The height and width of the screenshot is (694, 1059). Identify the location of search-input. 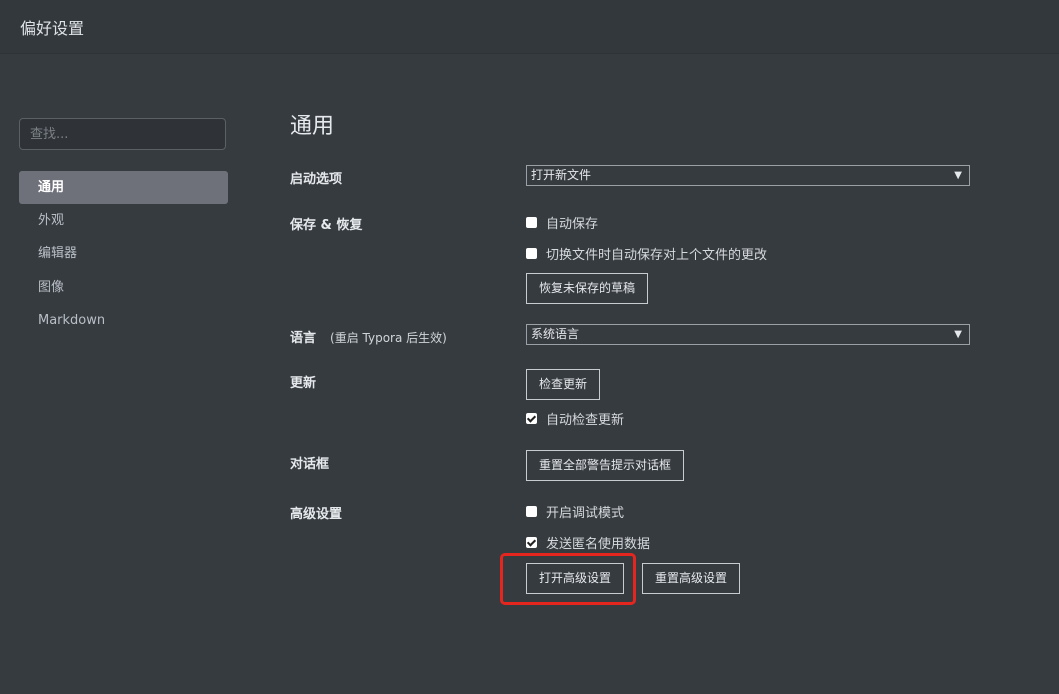
(122, 134).